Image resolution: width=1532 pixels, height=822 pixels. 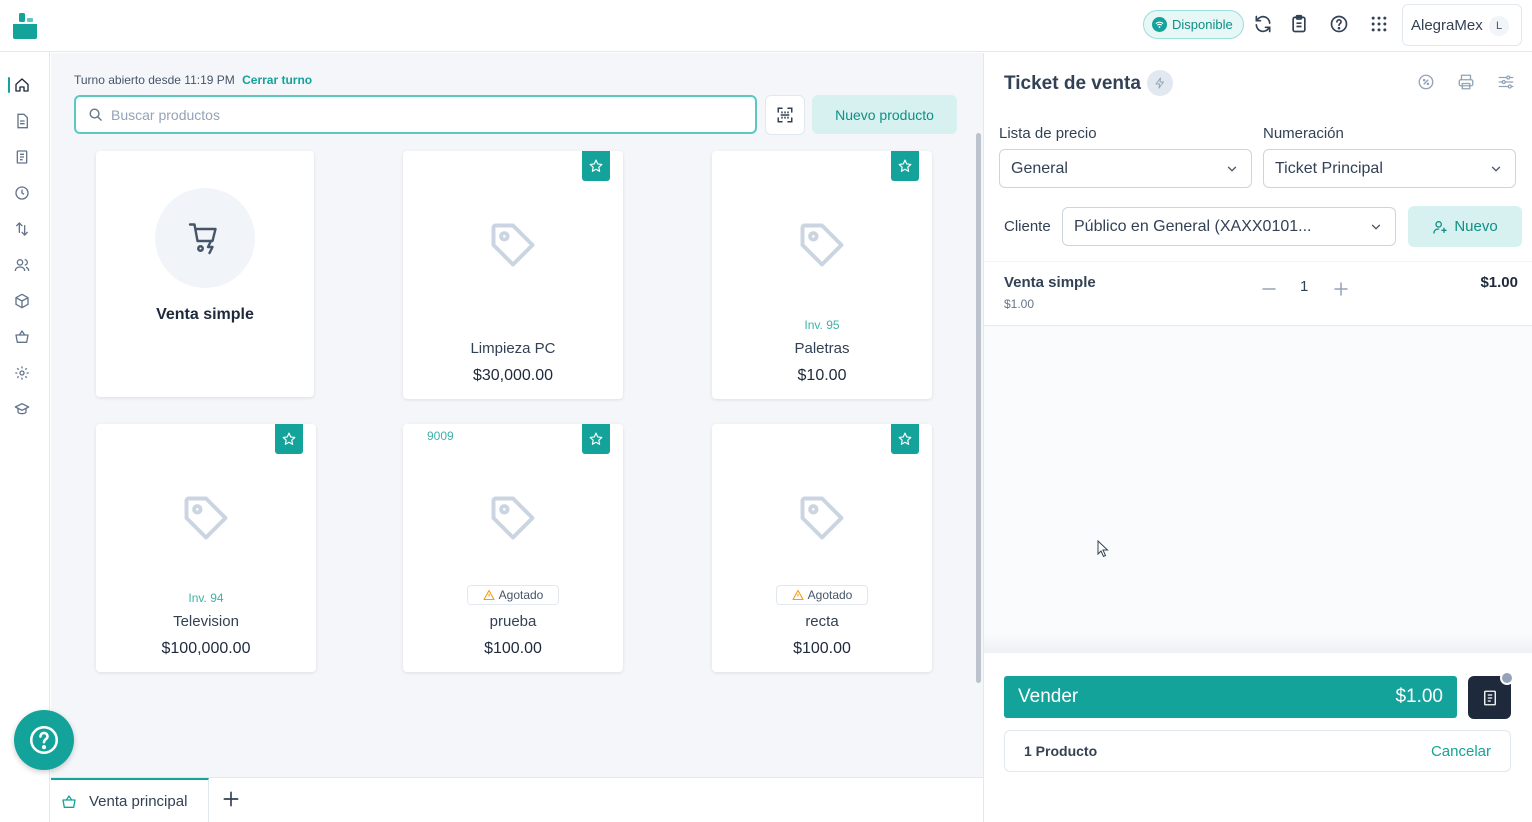 I want to click on document-icon, so click(x=22, y=121).